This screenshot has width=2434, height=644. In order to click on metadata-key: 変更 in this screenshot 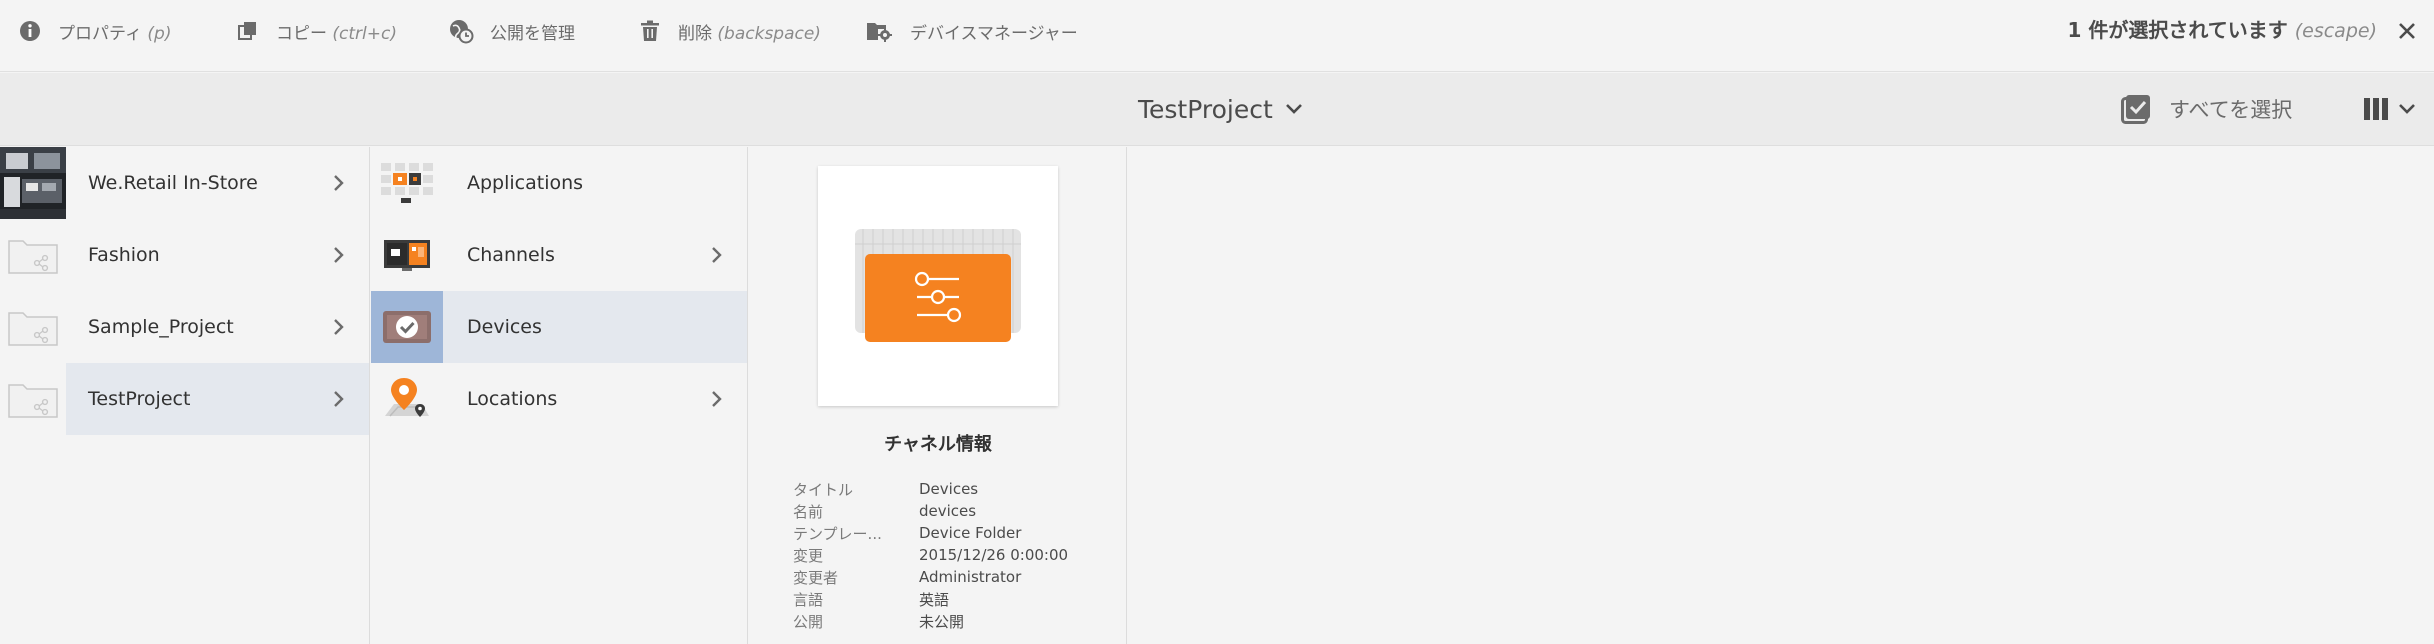, I will do `click(808, 555)`.